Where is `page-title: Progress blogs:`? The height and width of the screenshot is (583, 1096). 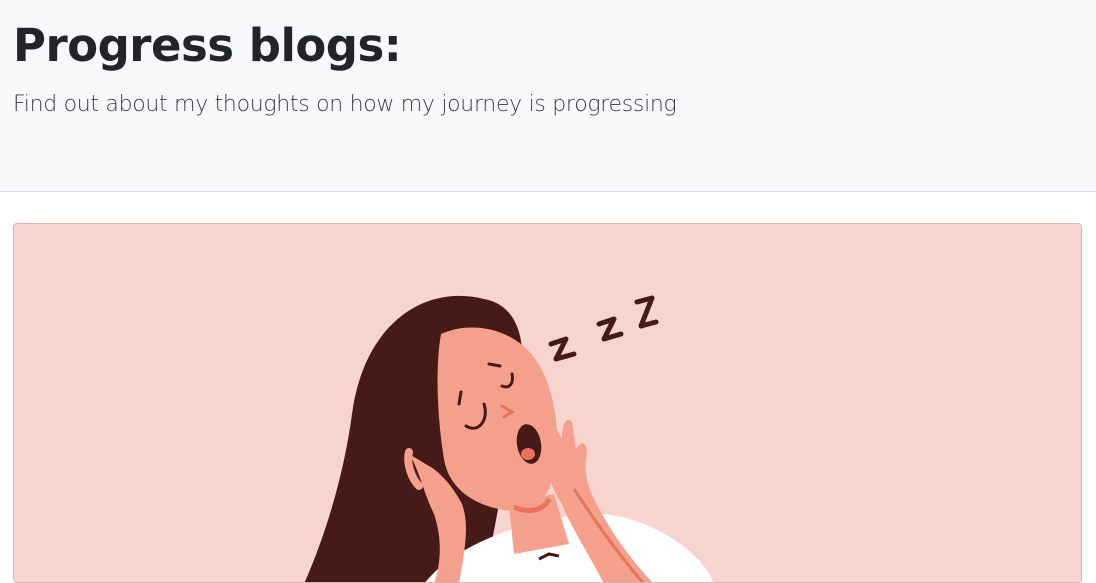
page-title: Progress blogs: is located at coordinates (207, 45).